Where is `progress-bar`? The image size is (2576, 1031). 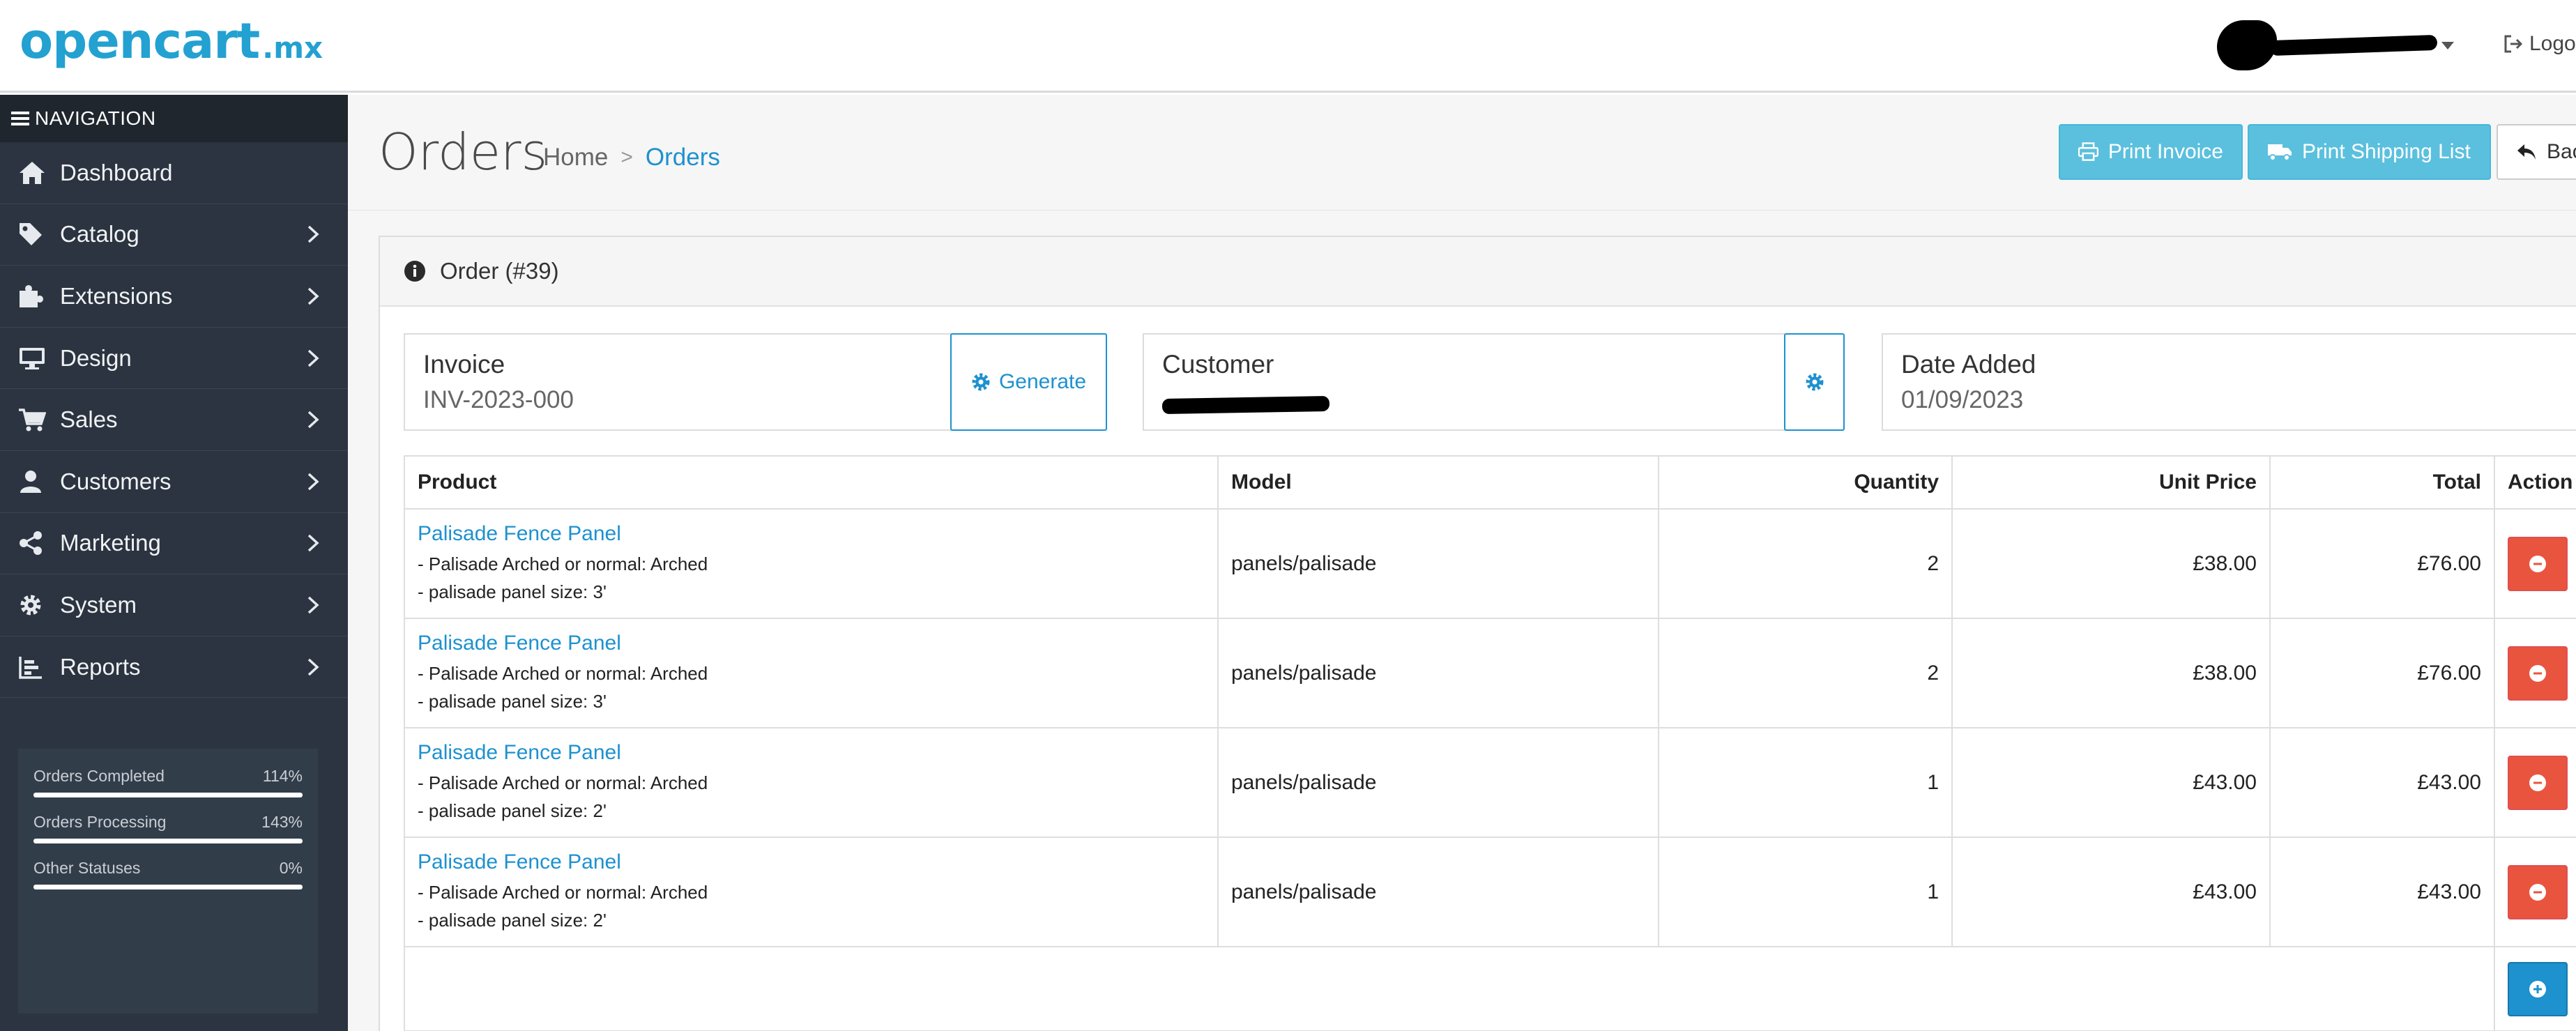 progress-bar is located at coordinates (168, 841).